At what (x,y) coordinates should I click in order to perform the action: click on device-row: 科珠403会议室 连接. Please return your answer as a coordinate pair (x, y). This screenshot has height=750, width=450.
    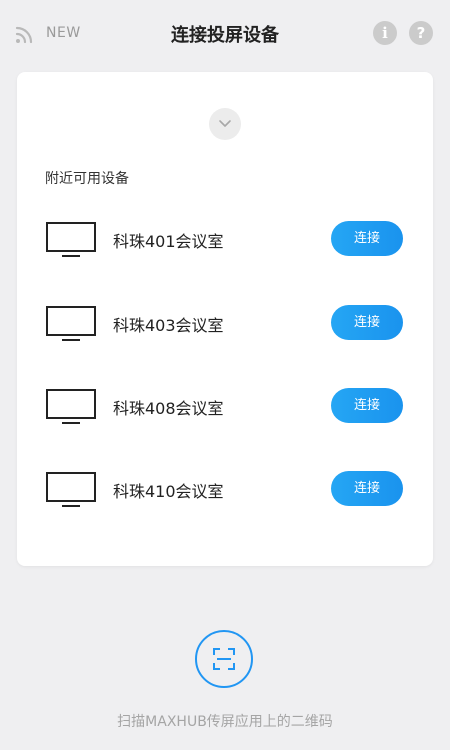
    Looking at the image, I should click on (225, 323).